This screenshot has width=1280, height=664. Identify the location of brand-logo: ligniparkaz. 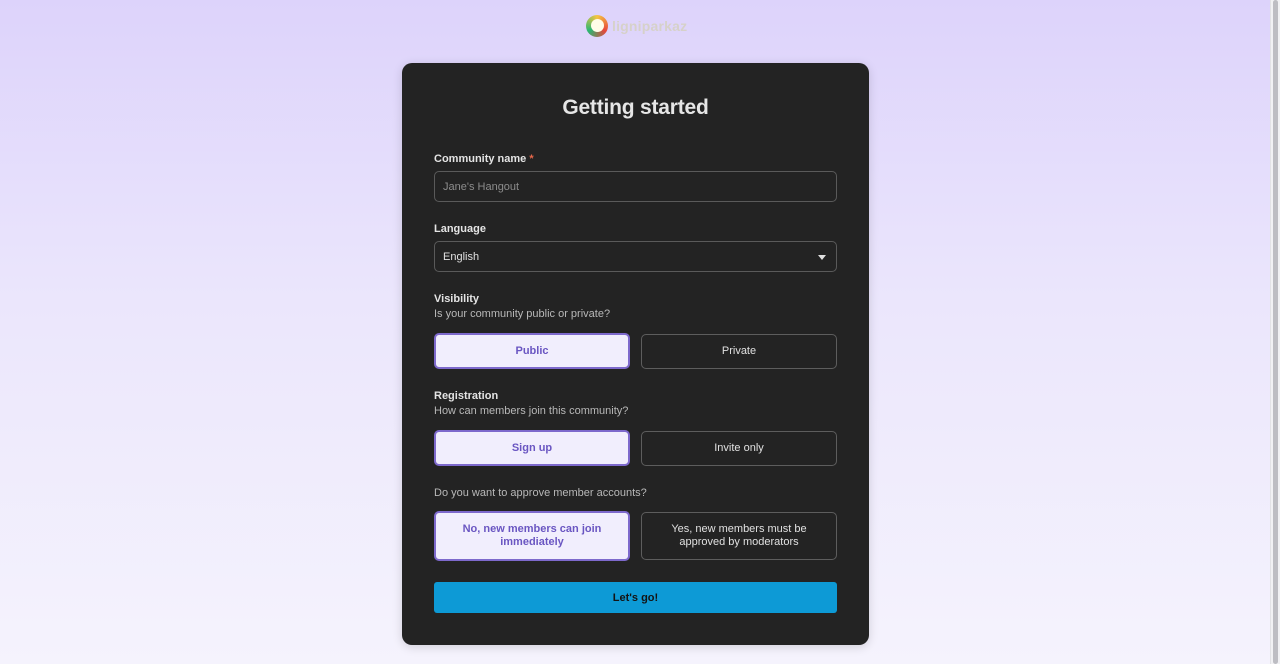
(636, 26).